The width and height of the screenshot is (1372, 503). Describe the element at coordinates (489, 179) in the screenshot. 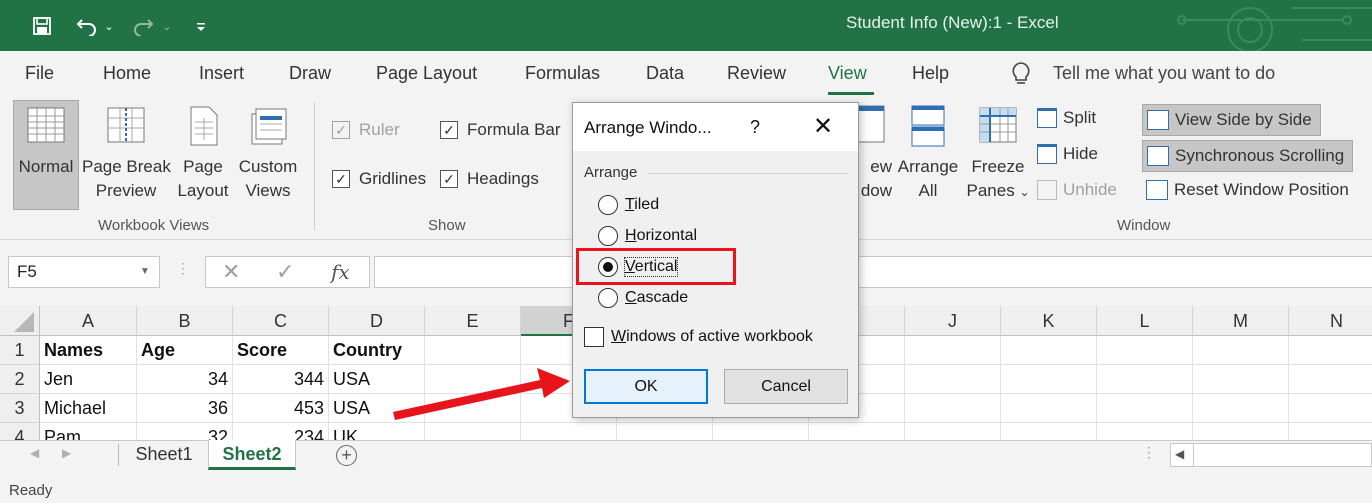

I see `headings-checkbox: ✓ Headings` at that location.